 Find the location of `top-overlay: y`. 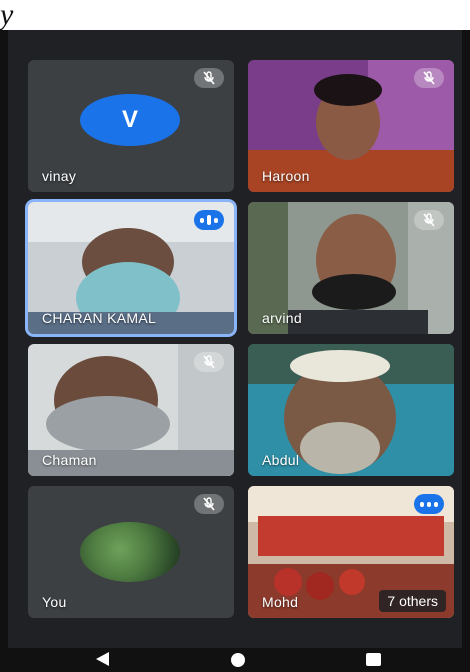

top-overlay: y is located at coordinates (235, 15).